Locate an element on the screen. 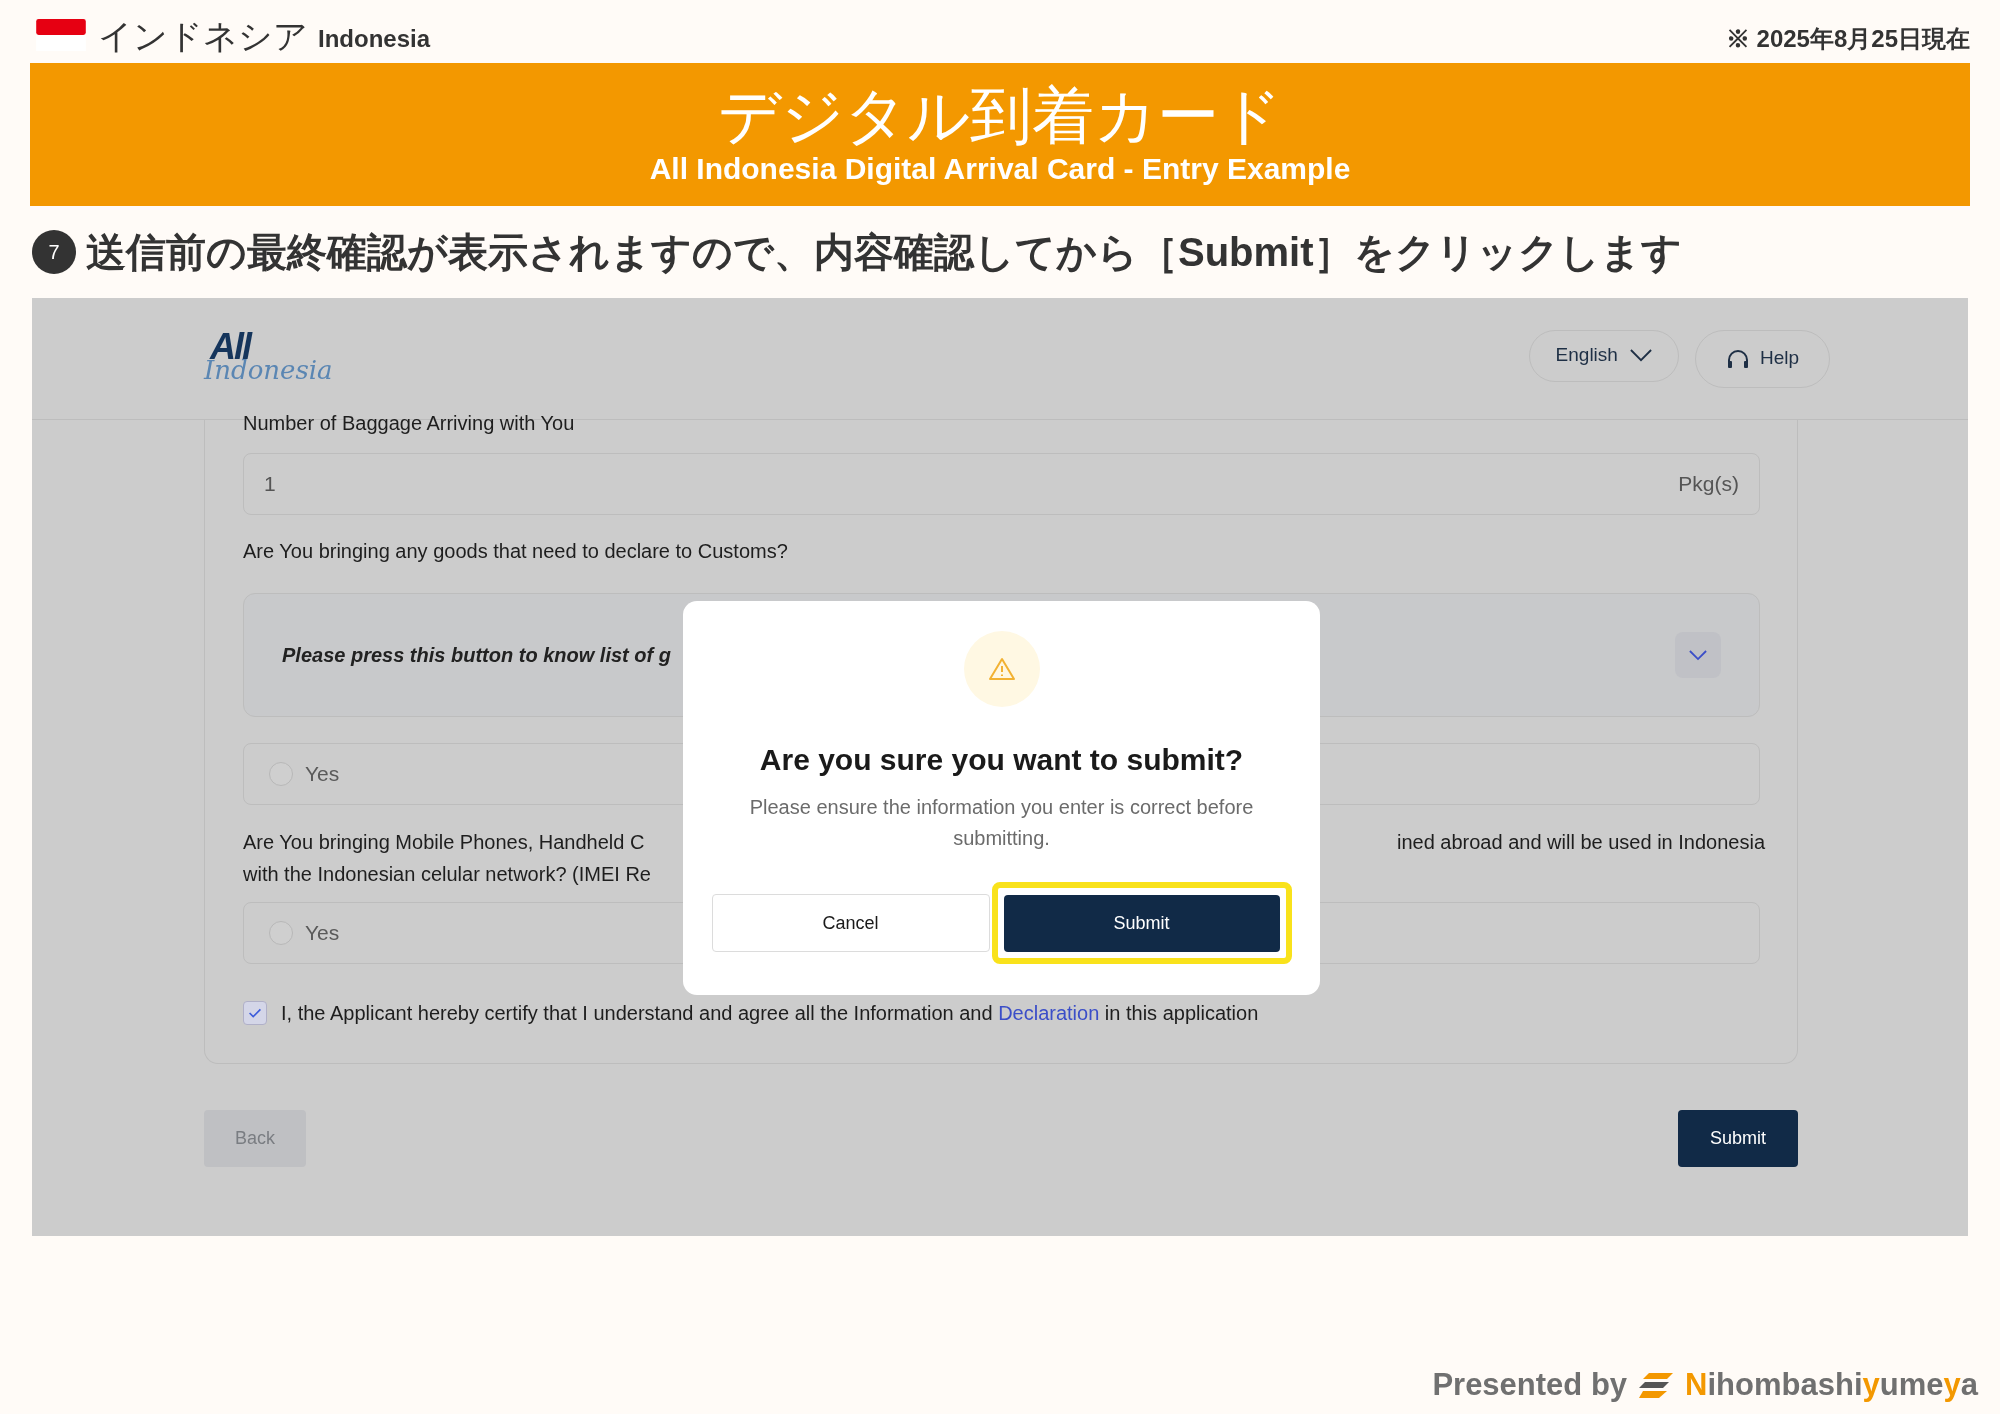 The image size is (2000, 1414). headset-icon is located at coordinates (1737, 358).